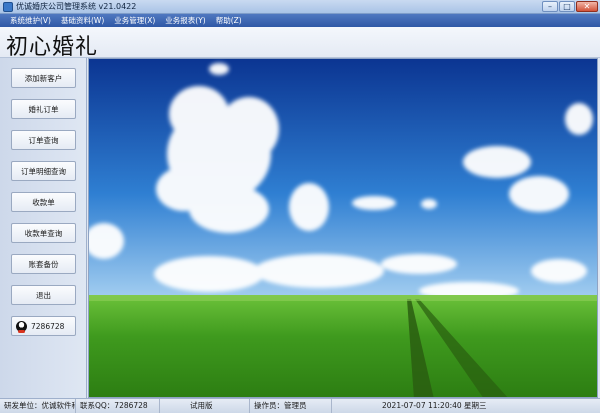 This screenshot has width=600, height=413. Describe the element at coordinates (43, 171) in the screenshot. I see `order-detail-query-button: 订单明细查询` at that location.